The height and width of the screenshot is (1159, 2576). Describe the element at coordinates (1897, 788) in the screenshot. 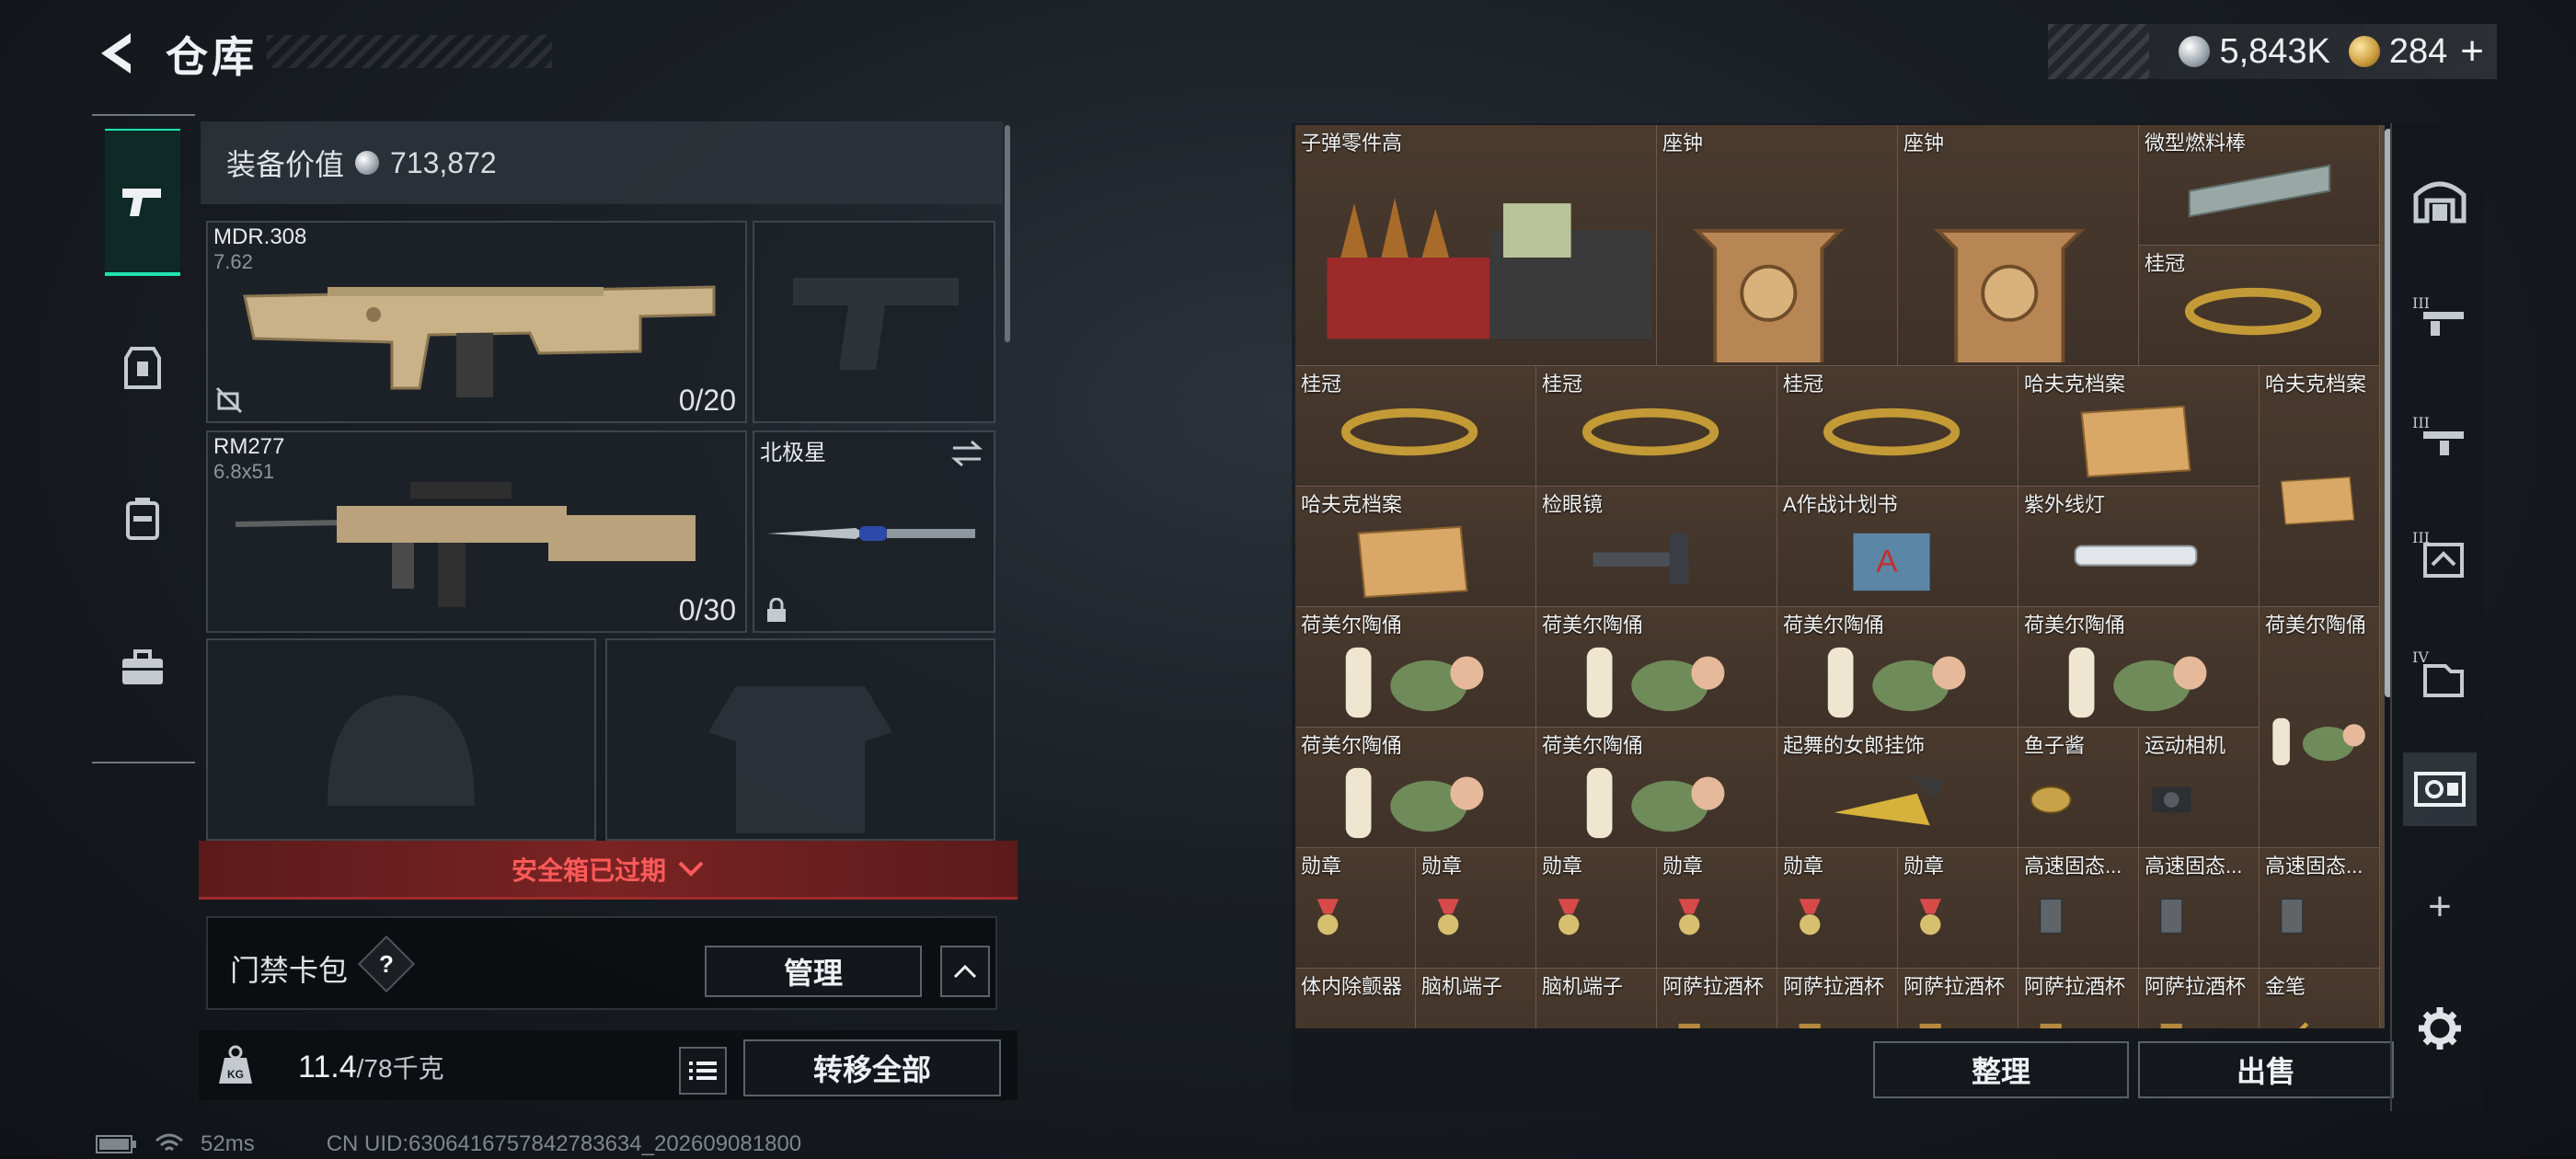

I see `stash-item: 起舞的女郎挂饰` at that location.